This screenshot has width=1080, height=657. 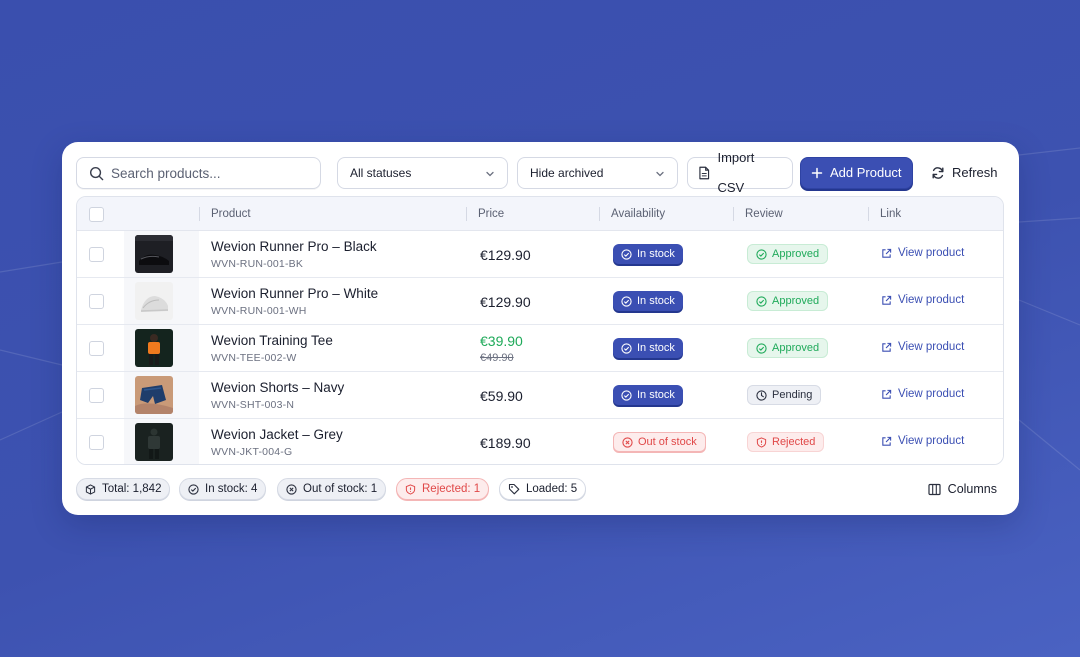 I want to click on review-label: Pending, so click(x=792, y=395).